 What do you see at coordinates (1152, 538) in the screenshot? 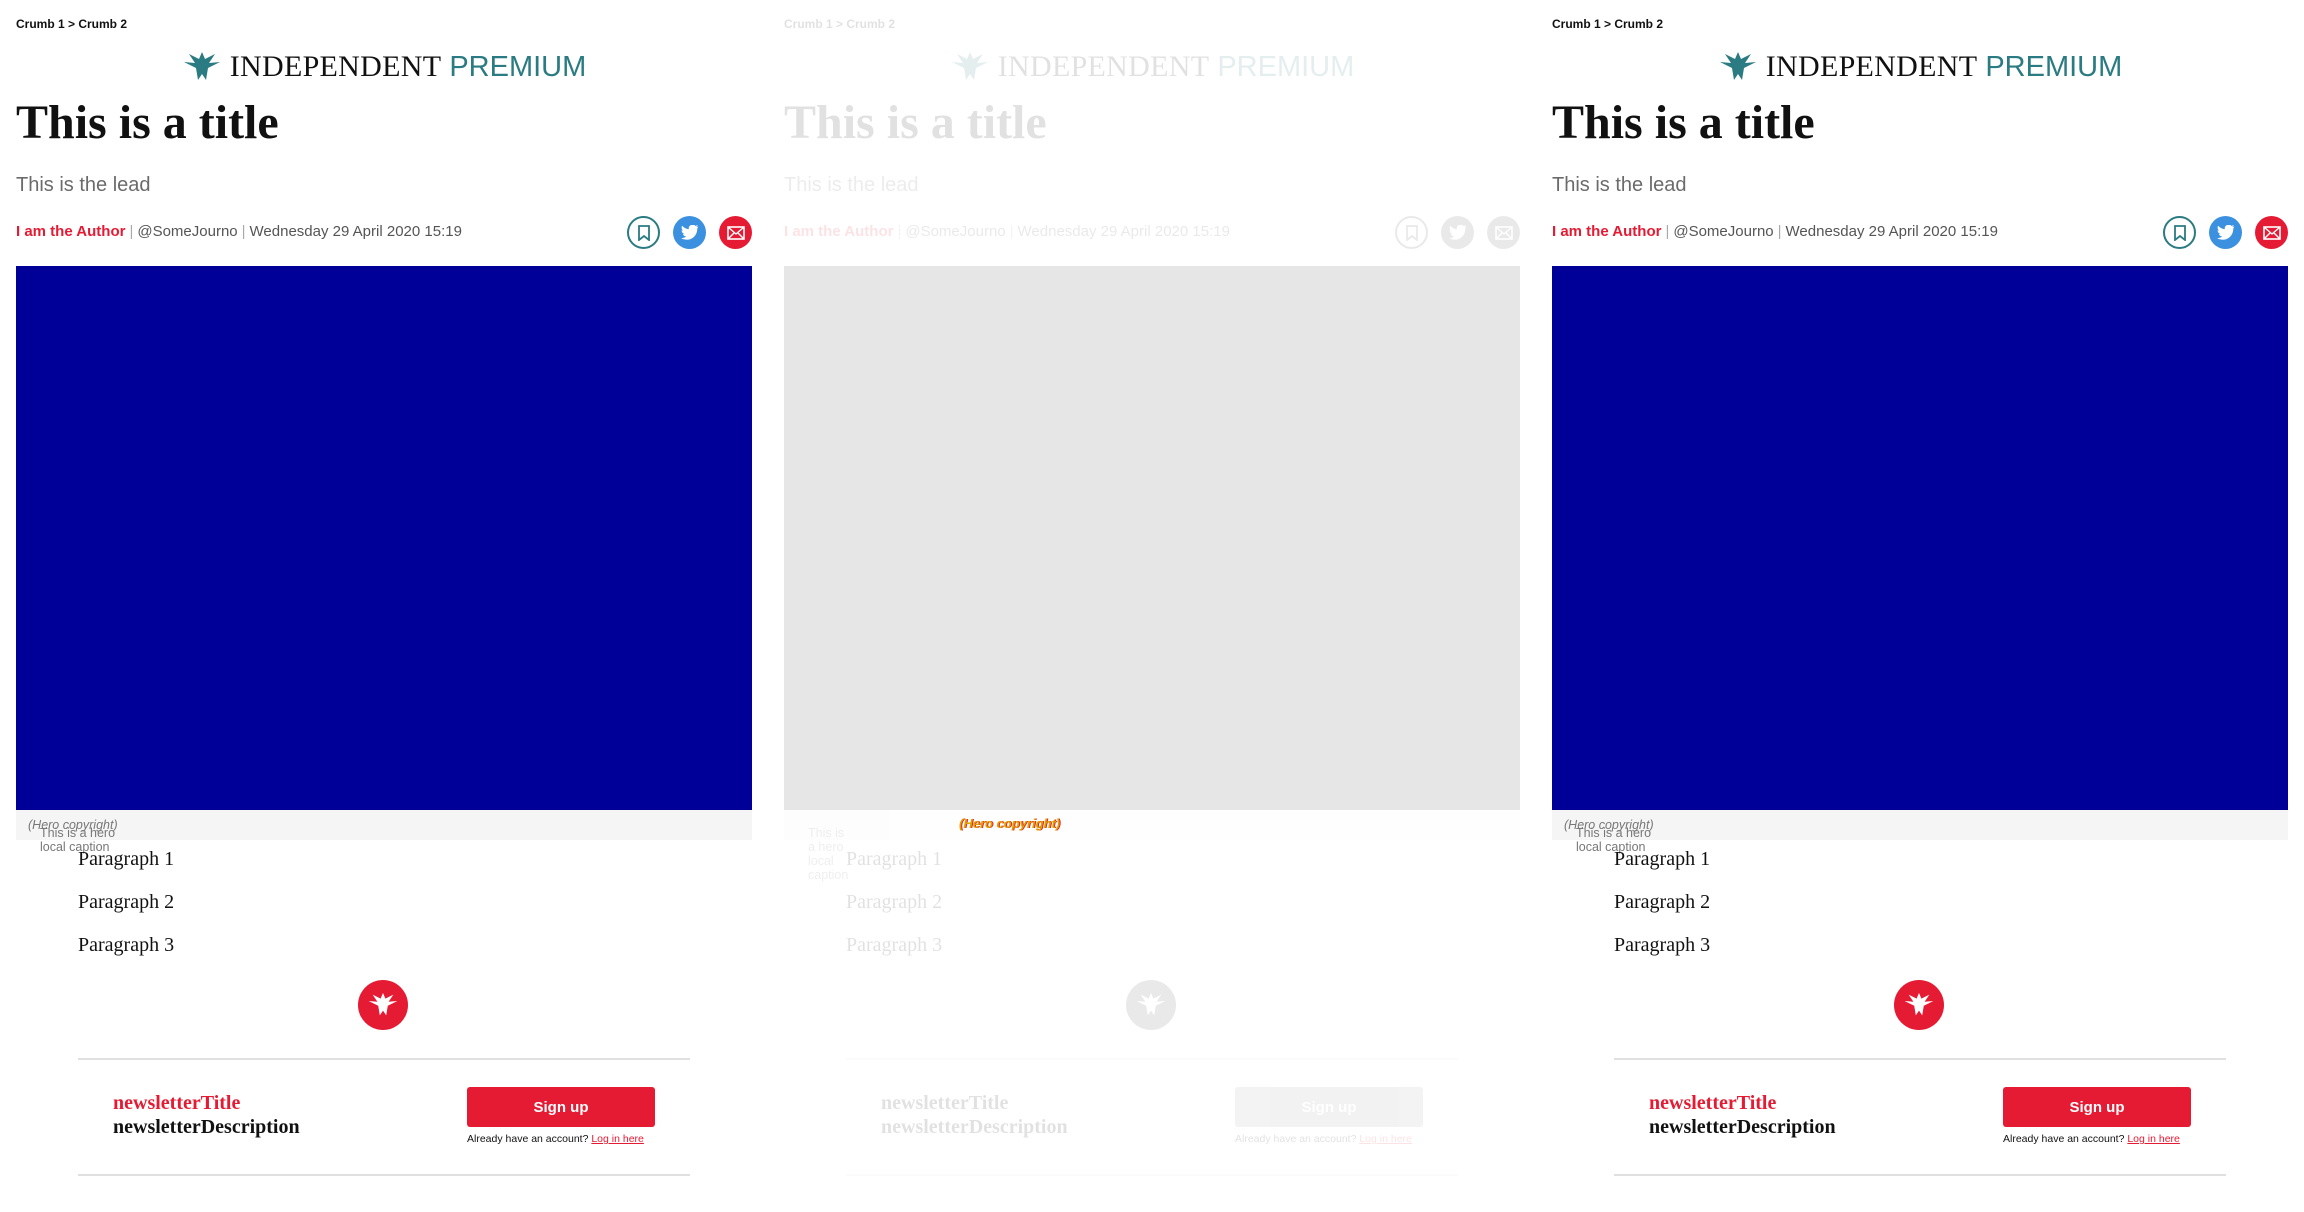
I see `hero-image-placeholder` at bounding box center [1152, 538].